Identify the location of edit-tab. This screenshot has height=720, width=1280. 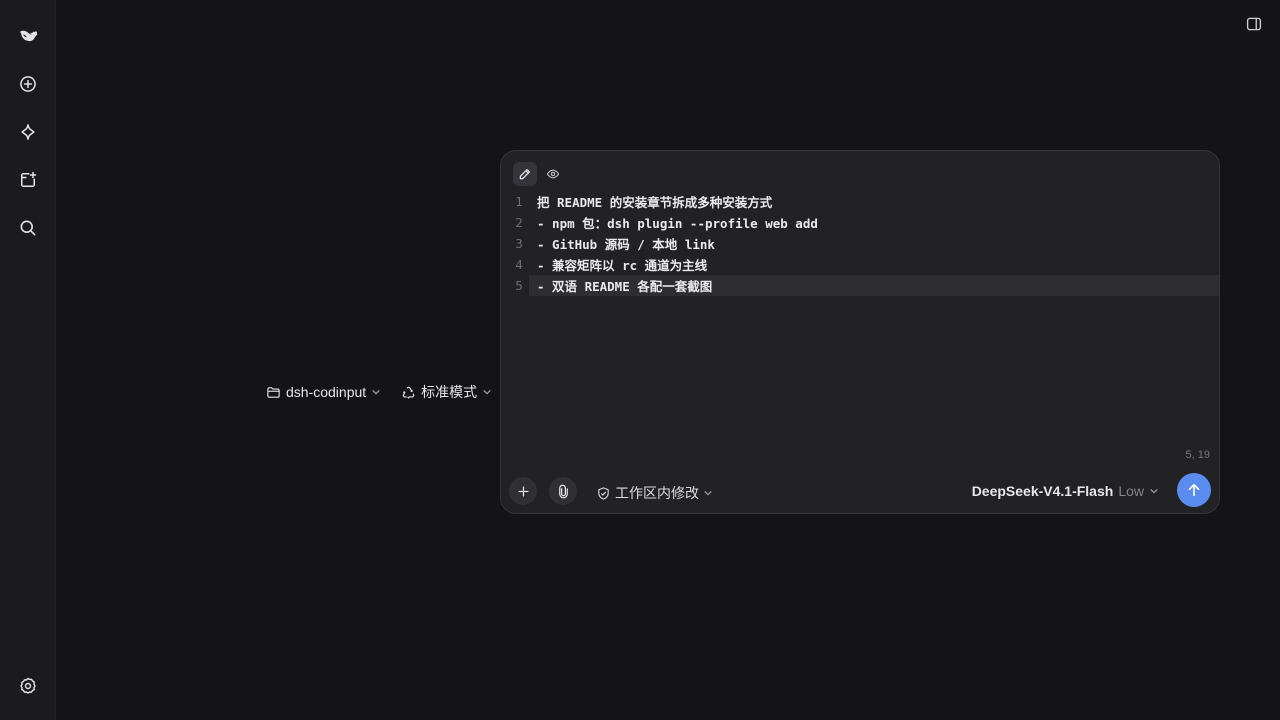
(525, 174).